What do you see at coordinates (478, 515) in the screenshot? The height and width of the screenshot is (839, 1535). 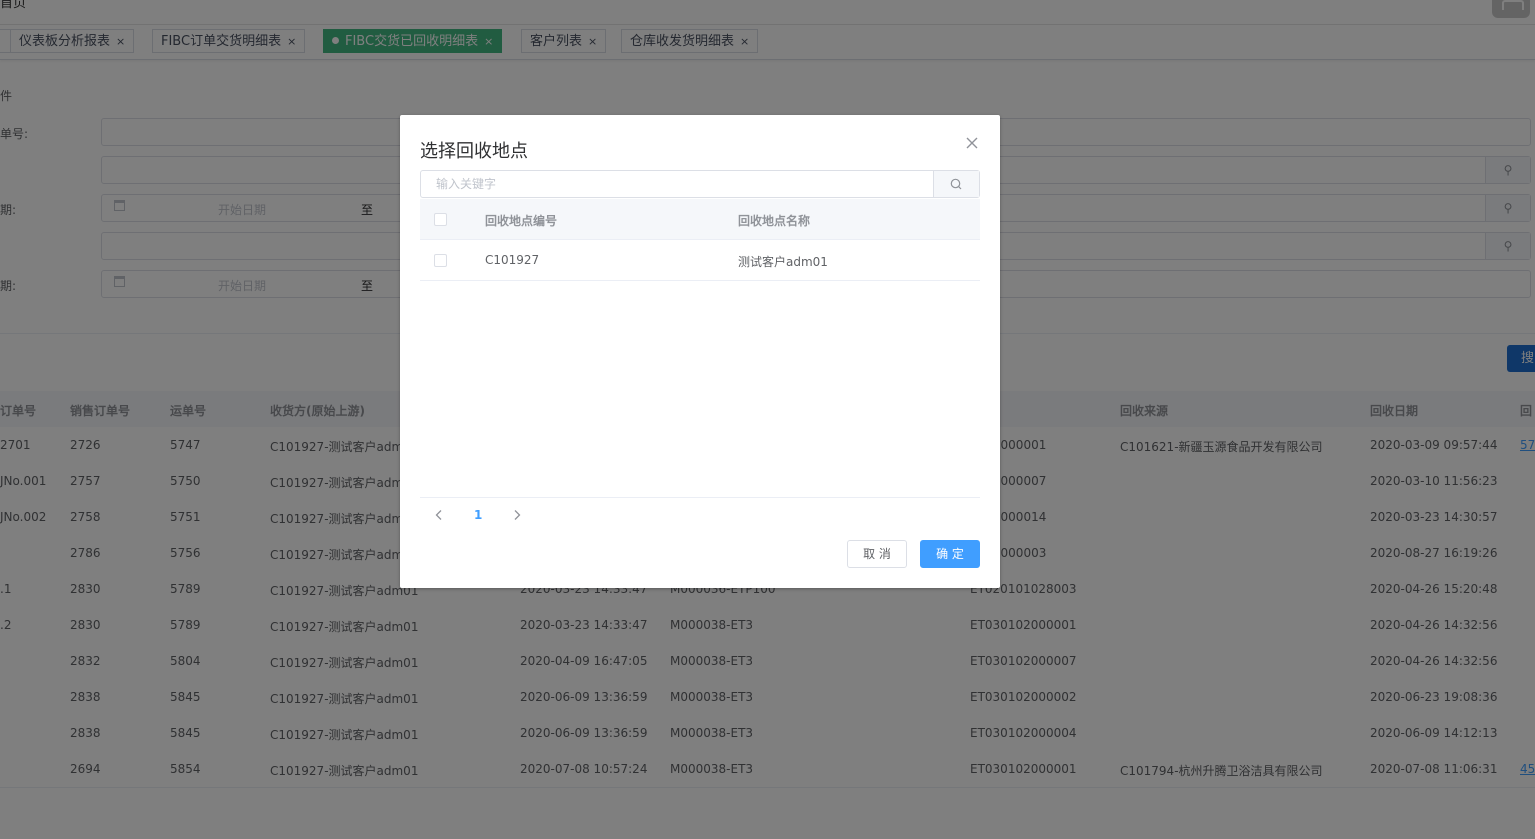 I see `page-number: 1` at bounding box center [478, 515].